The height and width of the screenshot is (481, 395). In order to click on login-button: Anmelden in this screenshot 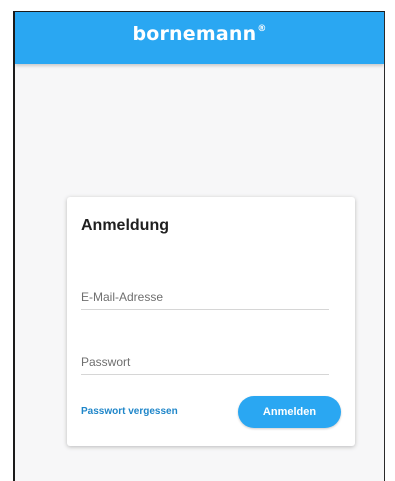, I will do `click(289, 412)`.